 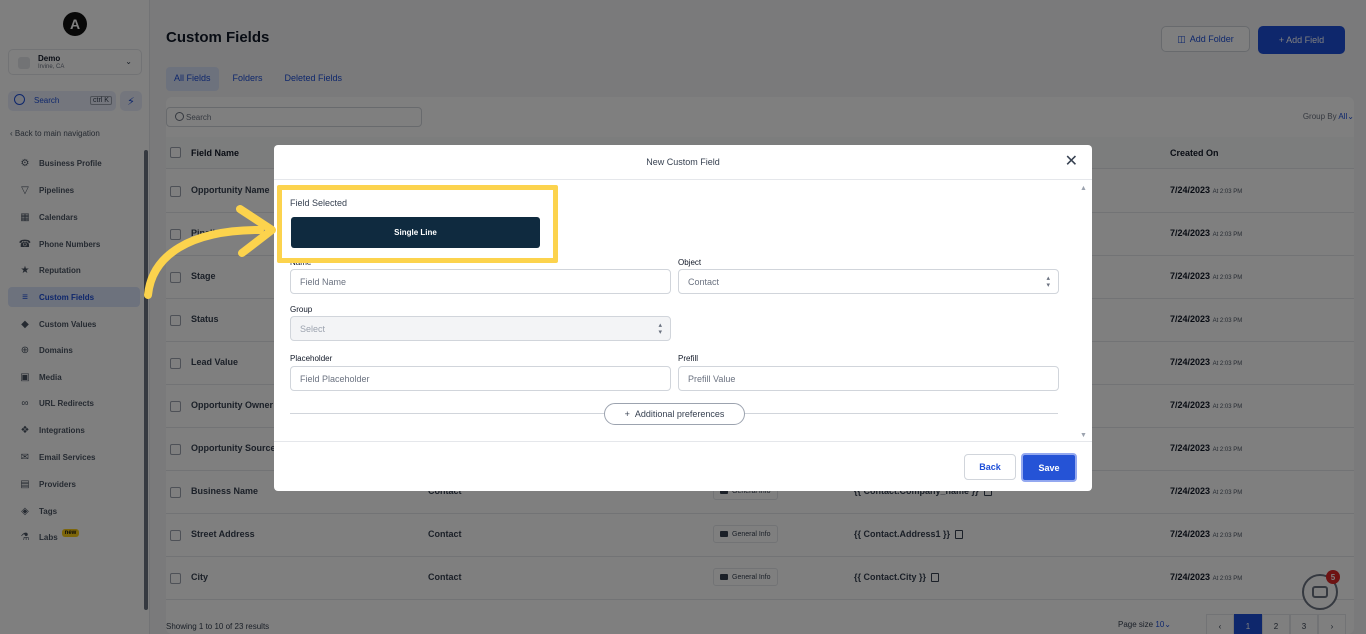 I want to click on placeholder-input-placeholder: Field Placeholder, so click(x=335, y=378).